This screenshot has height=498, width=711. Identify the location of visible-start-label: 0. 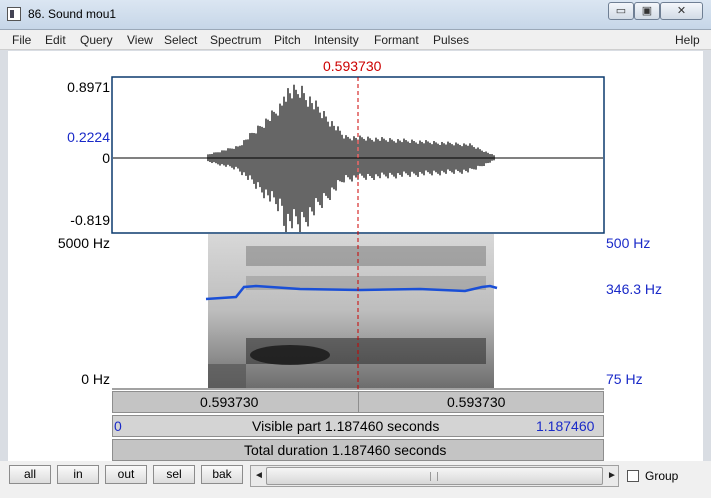
(118, 426).